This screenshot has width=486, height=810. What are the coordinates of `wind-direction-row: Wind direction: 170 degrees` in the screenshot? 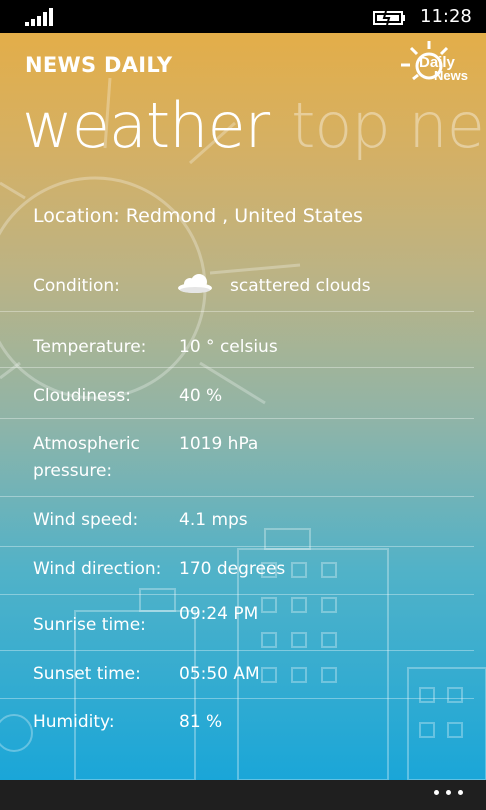 It's located at (237, 570).